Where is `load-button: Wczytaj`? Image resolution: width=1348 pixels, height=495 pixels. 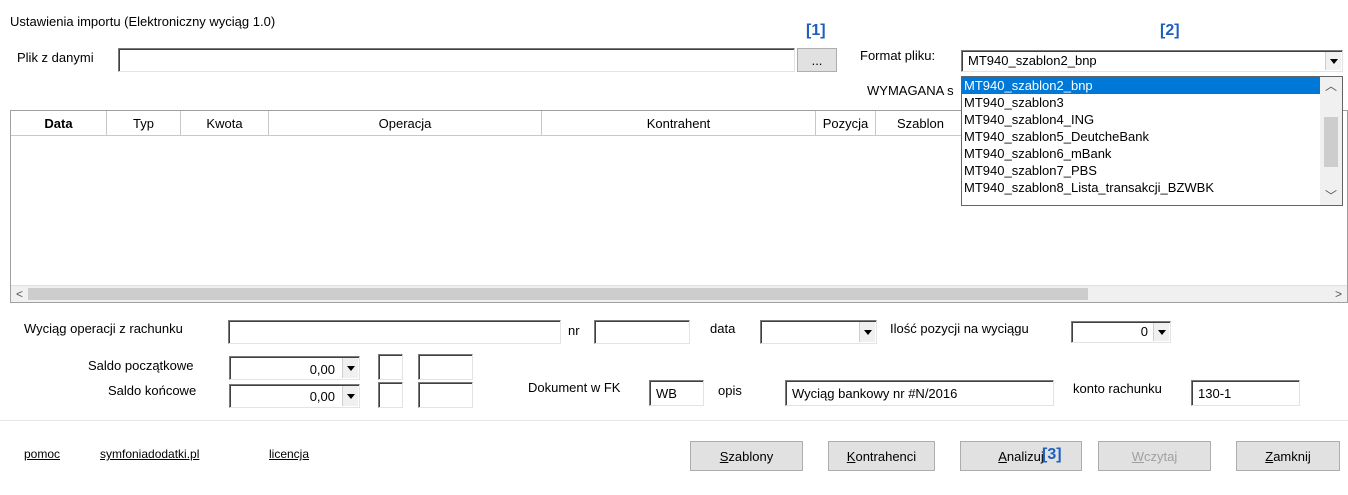
load-button: Wczytaj is located at coordinates (1154, 456).